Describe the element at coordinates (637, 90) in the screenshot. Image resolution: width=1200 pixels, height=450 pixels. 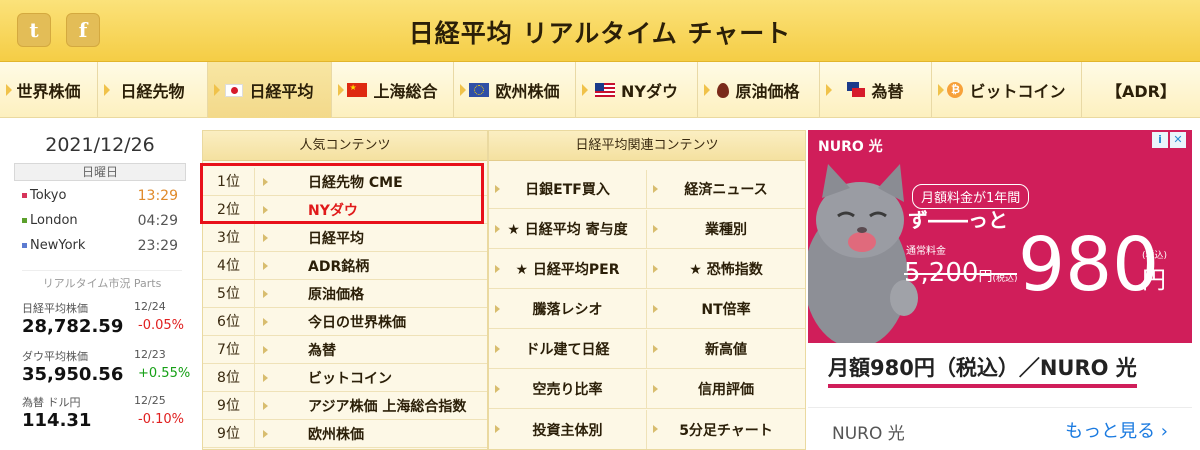
I see `nav-item-ny-dow: NYダウ` at that location.